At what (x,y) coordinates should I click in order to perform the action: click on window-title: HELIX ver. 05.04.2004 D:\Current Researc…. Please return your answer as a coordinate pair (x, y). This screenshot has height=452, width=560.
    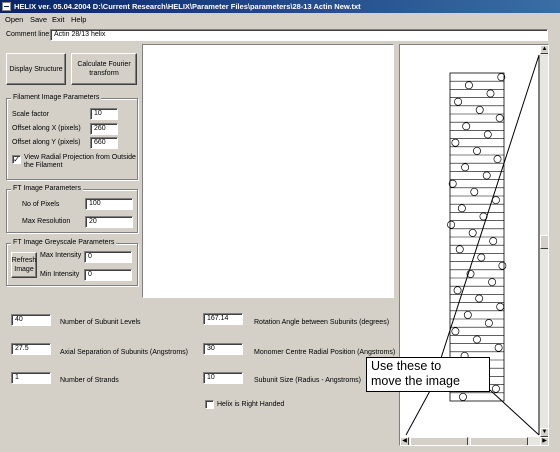
    Looking at the image, I should click on (187, 6).